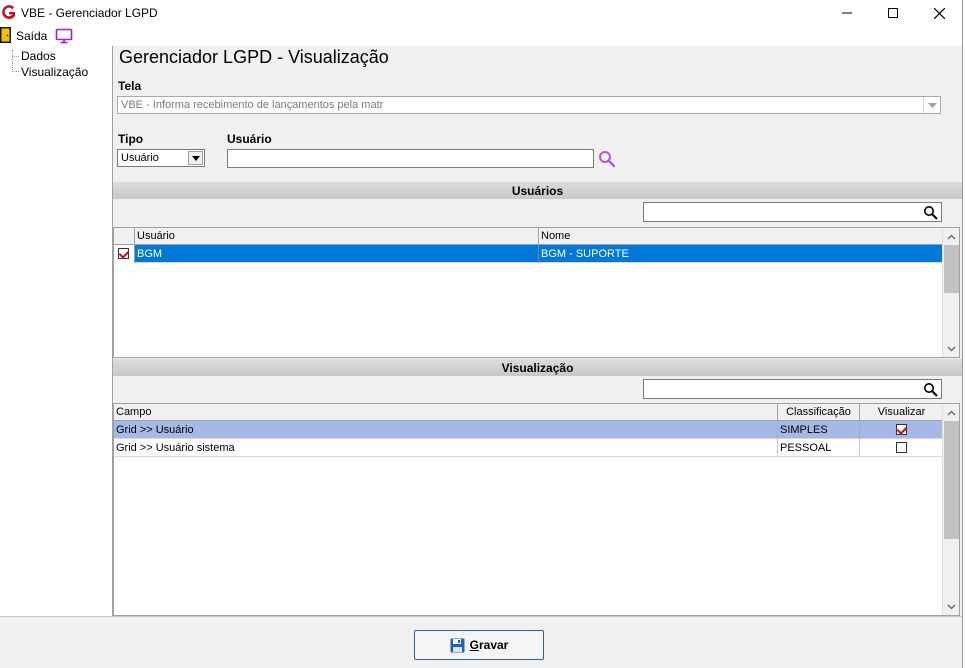  What do you see at coordinates (124, 236) in the screenshot?
I see `column-header-select` at bounding box center [124, 236].